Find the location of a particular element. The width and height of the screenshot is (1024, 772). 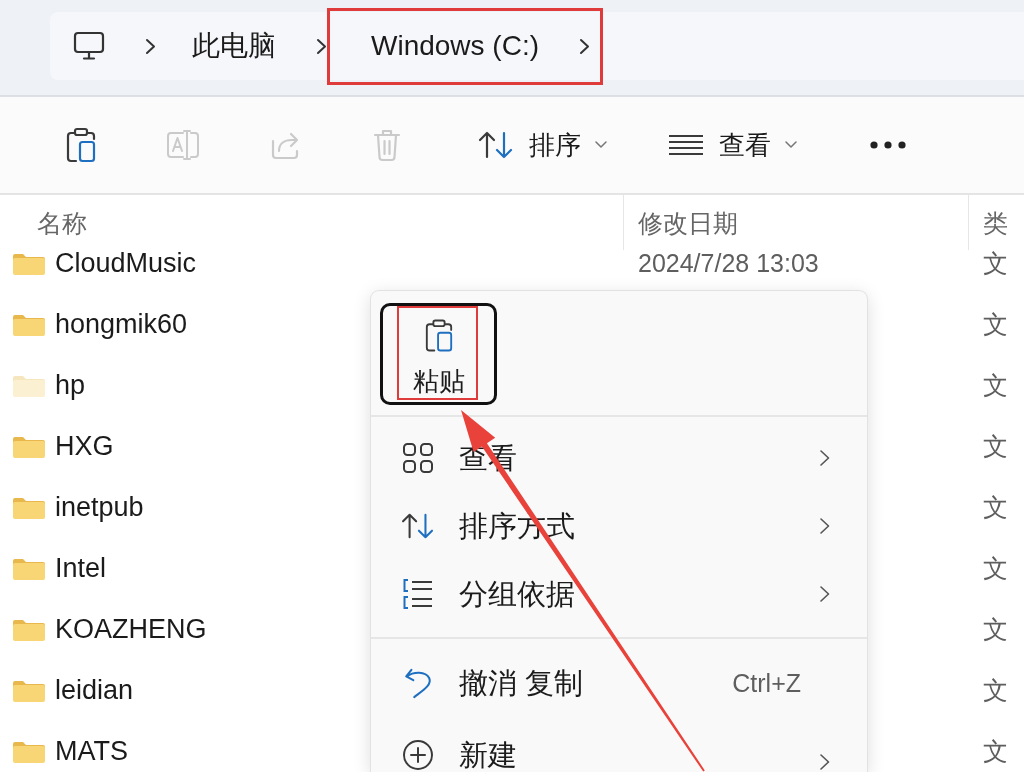

file-name: hongmik60 is located at coordinates (121, 324).